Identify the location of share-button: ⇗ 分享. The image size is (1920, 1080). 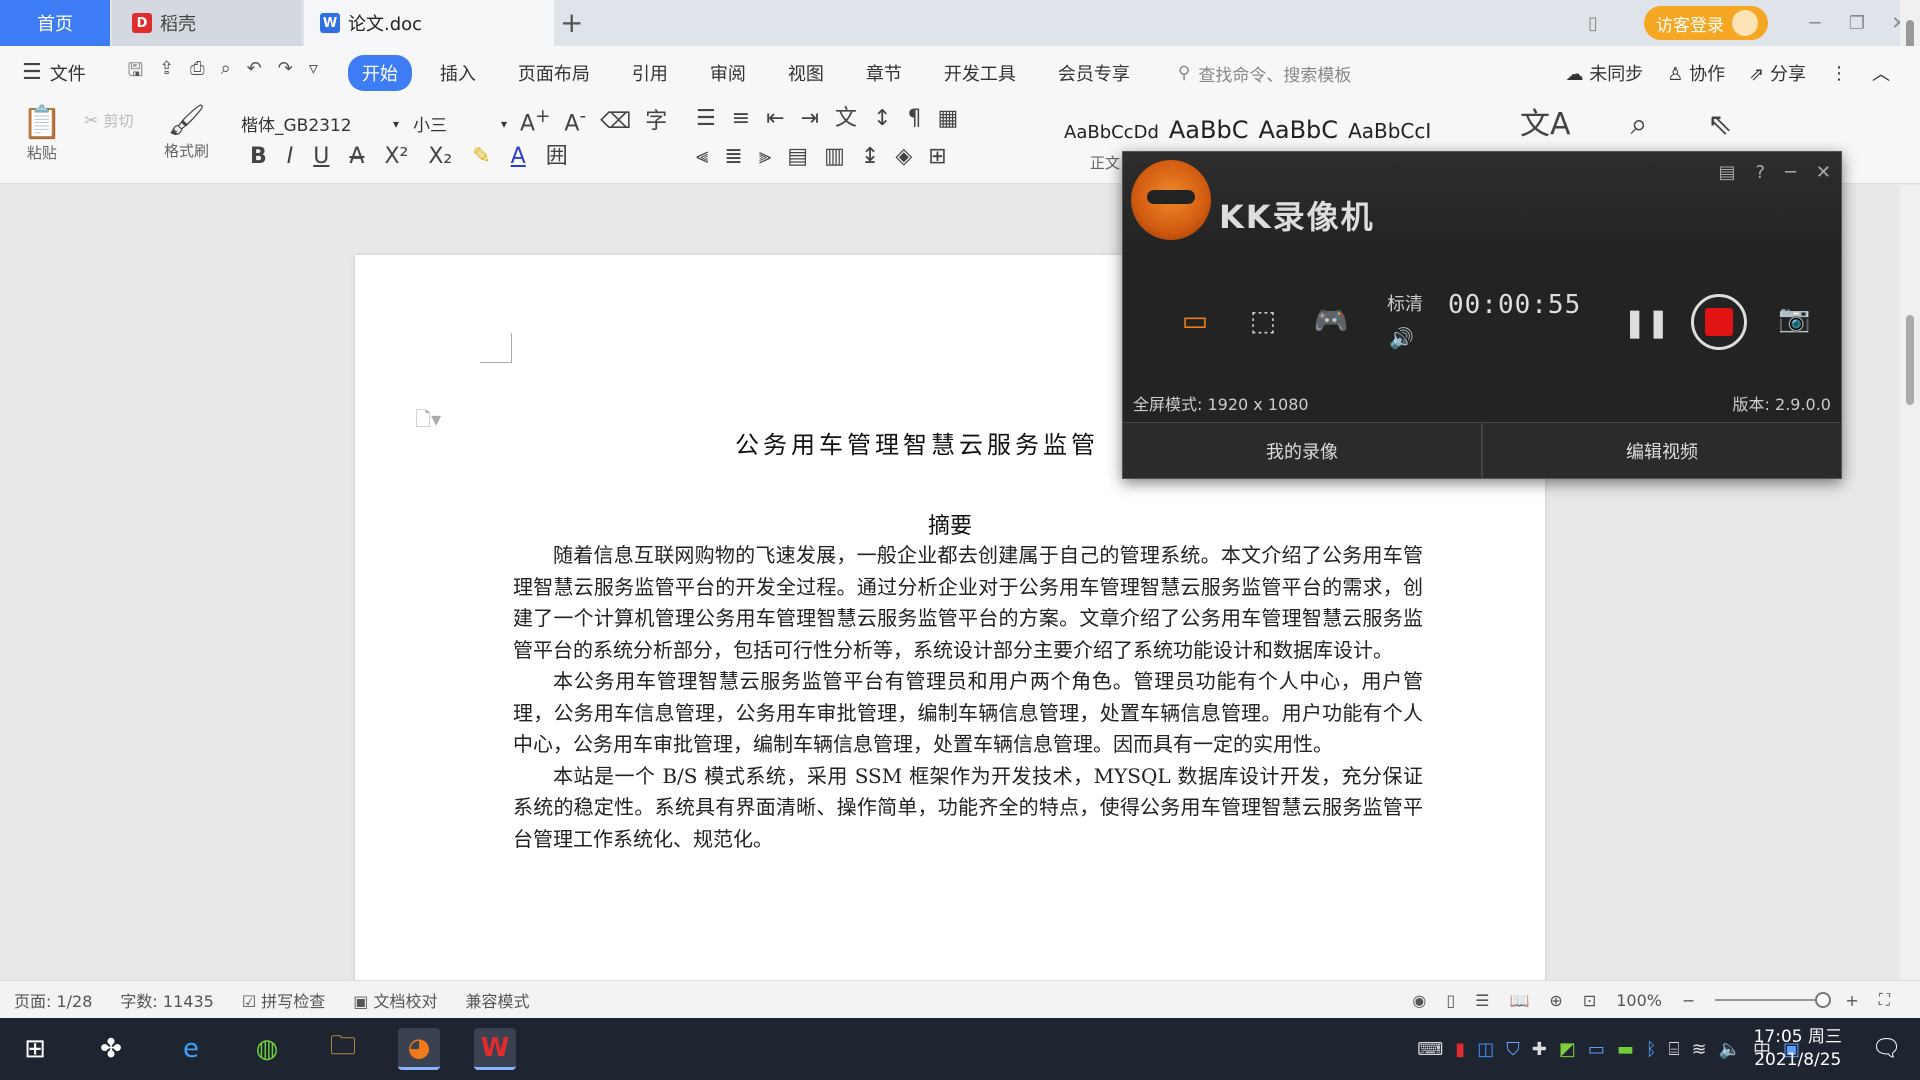
(1777, 73).